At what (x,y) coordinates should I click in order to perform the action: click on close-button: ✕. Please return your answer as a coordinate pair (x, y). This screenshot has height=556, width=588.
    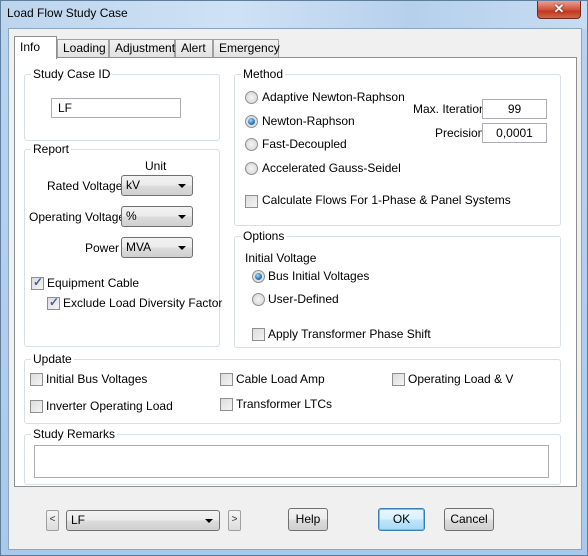
    Looking at the image, I should click on (559, 10).